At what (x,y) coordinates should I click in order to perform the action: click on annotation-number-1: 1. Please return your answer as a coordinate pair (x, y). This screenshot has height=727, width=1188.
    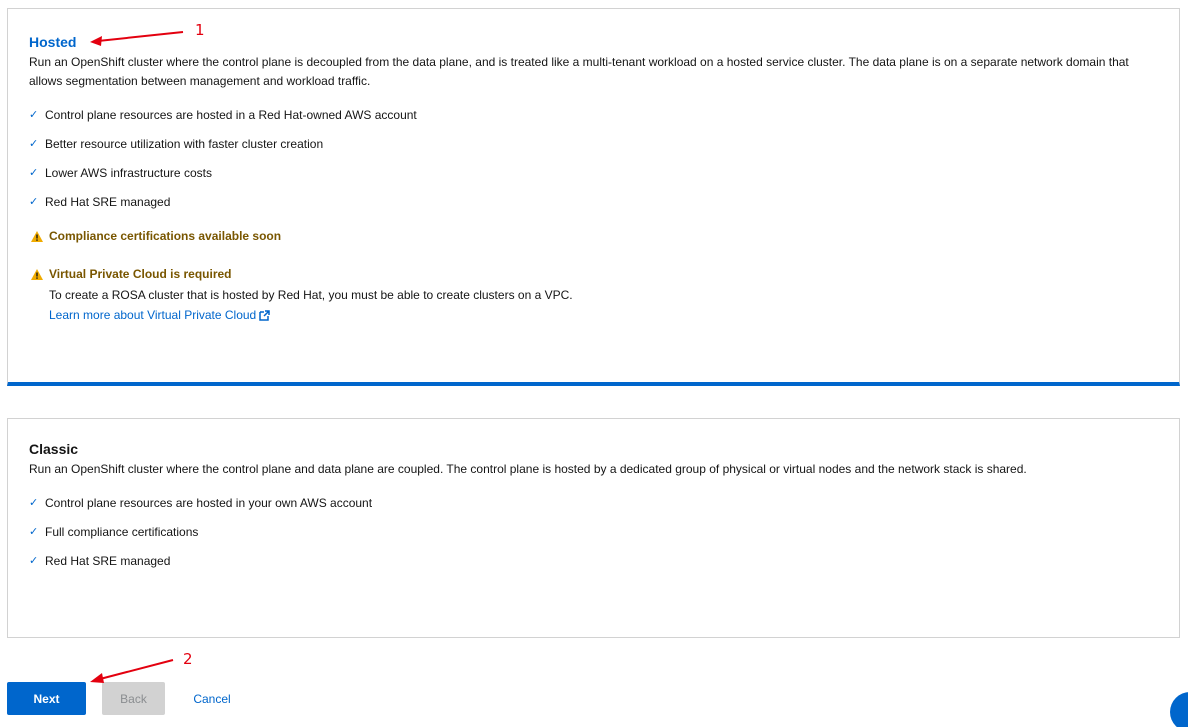
    Looking at the image, I should click on (200, 30).